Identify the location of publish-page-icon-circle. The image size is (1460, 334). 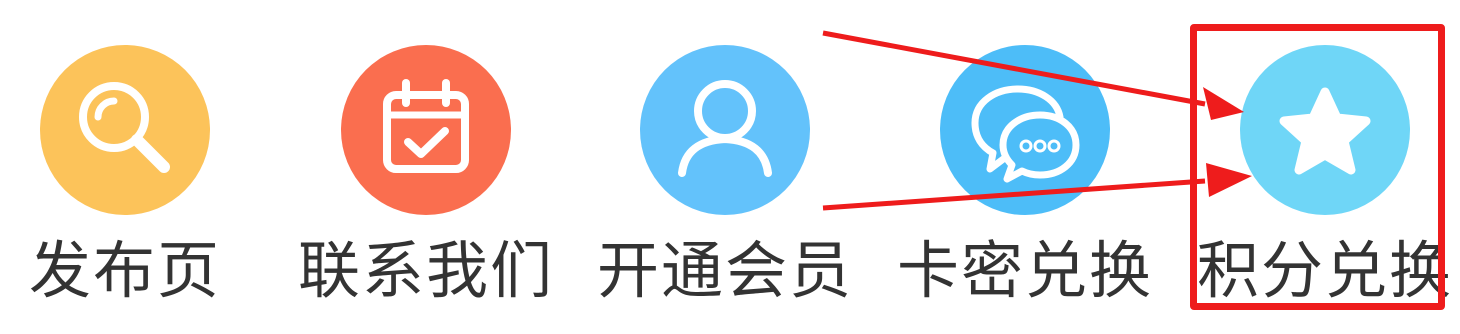
(125, 130).